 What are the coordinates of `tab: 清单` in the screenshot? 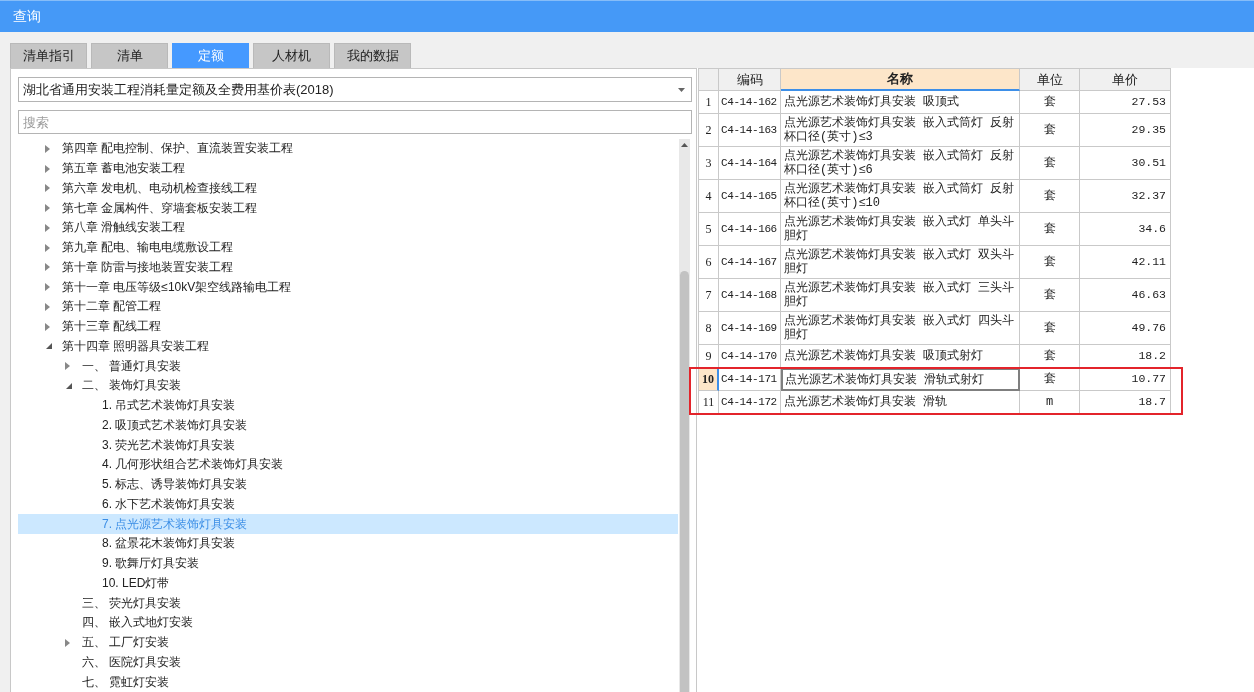 It's located at (129, 55).